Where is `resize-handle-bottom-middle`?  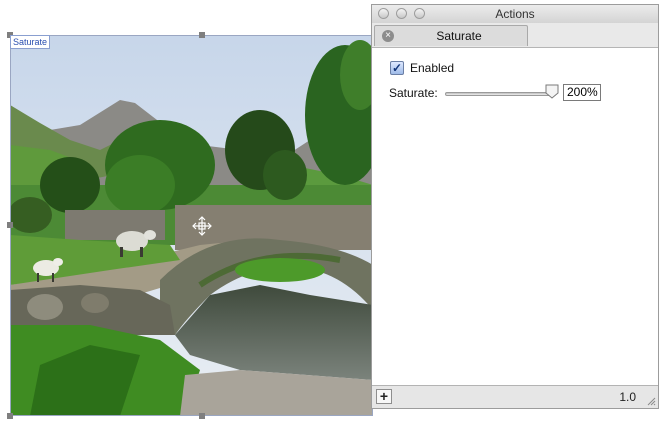 resize-handle-bottom-middle is located at coordinates (202, 416).